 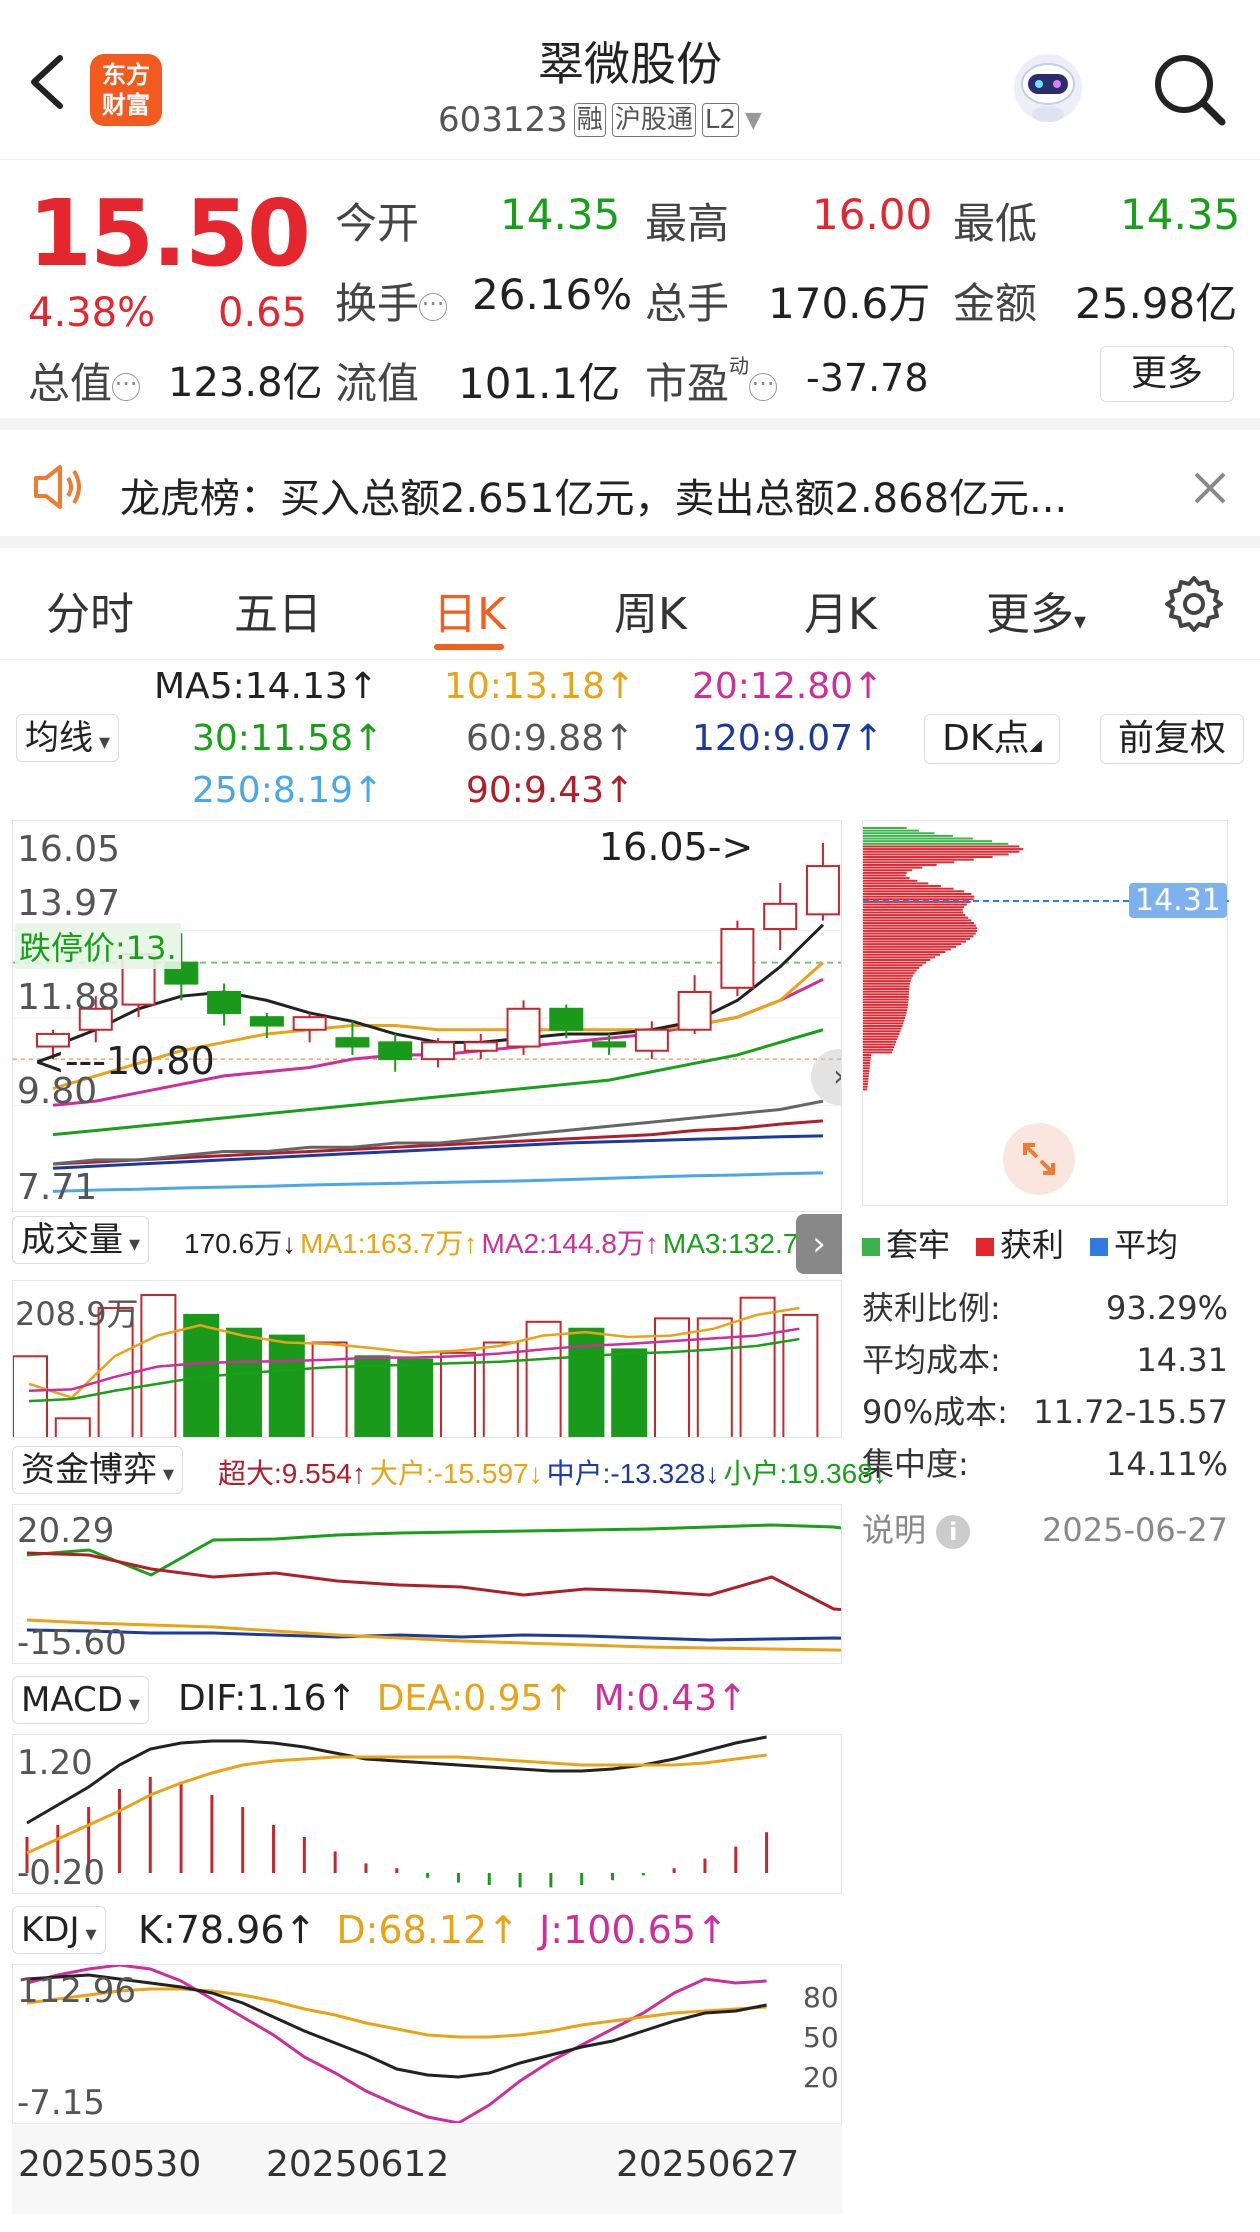 I want to click on stat-row: 获利比例: 93.29%, so click(x=1045, y=1308).